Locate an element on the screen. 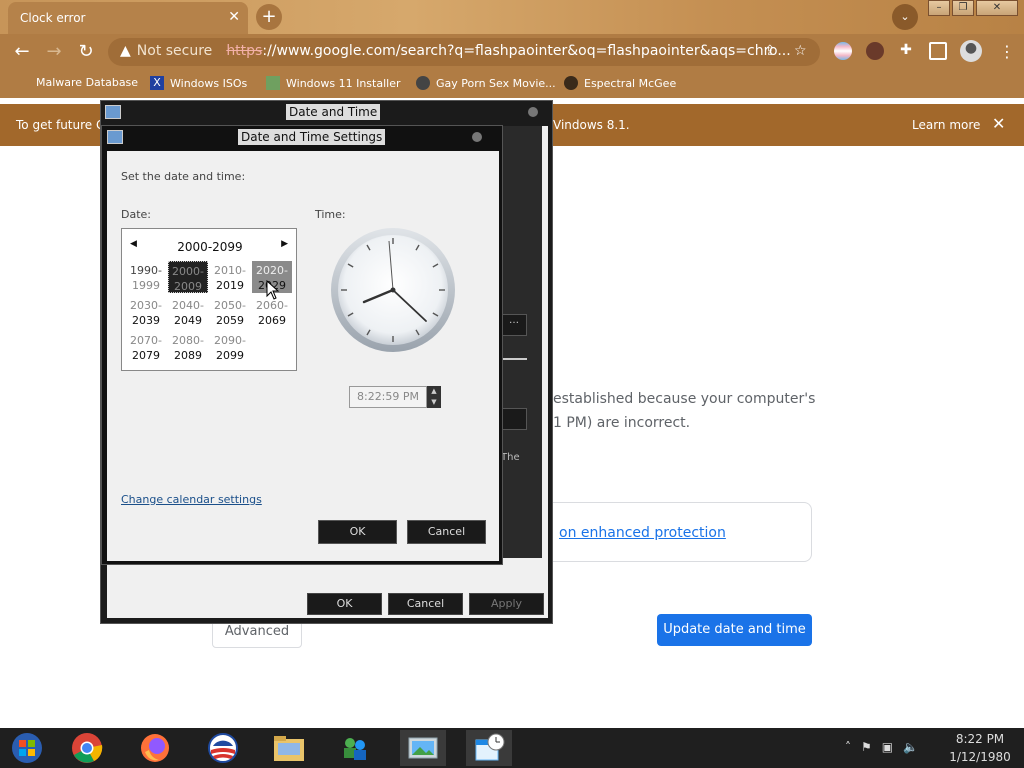 This screenshot has width=1024, height=768. decade-cell: 2070- 2079 is located at coordinates (146, 347).